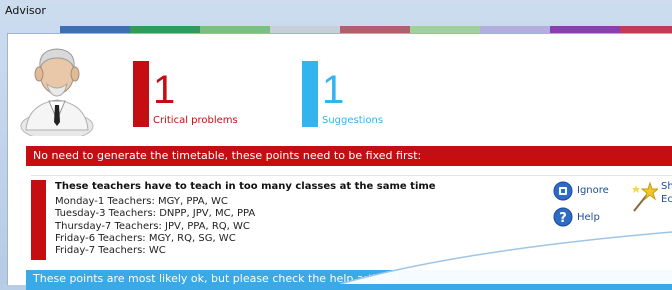 This screenshot has width=672, height=290. Describe the element at coordinates (353, 120) in the screenshot. I see `suggestions-label: Suggestions` at that location.